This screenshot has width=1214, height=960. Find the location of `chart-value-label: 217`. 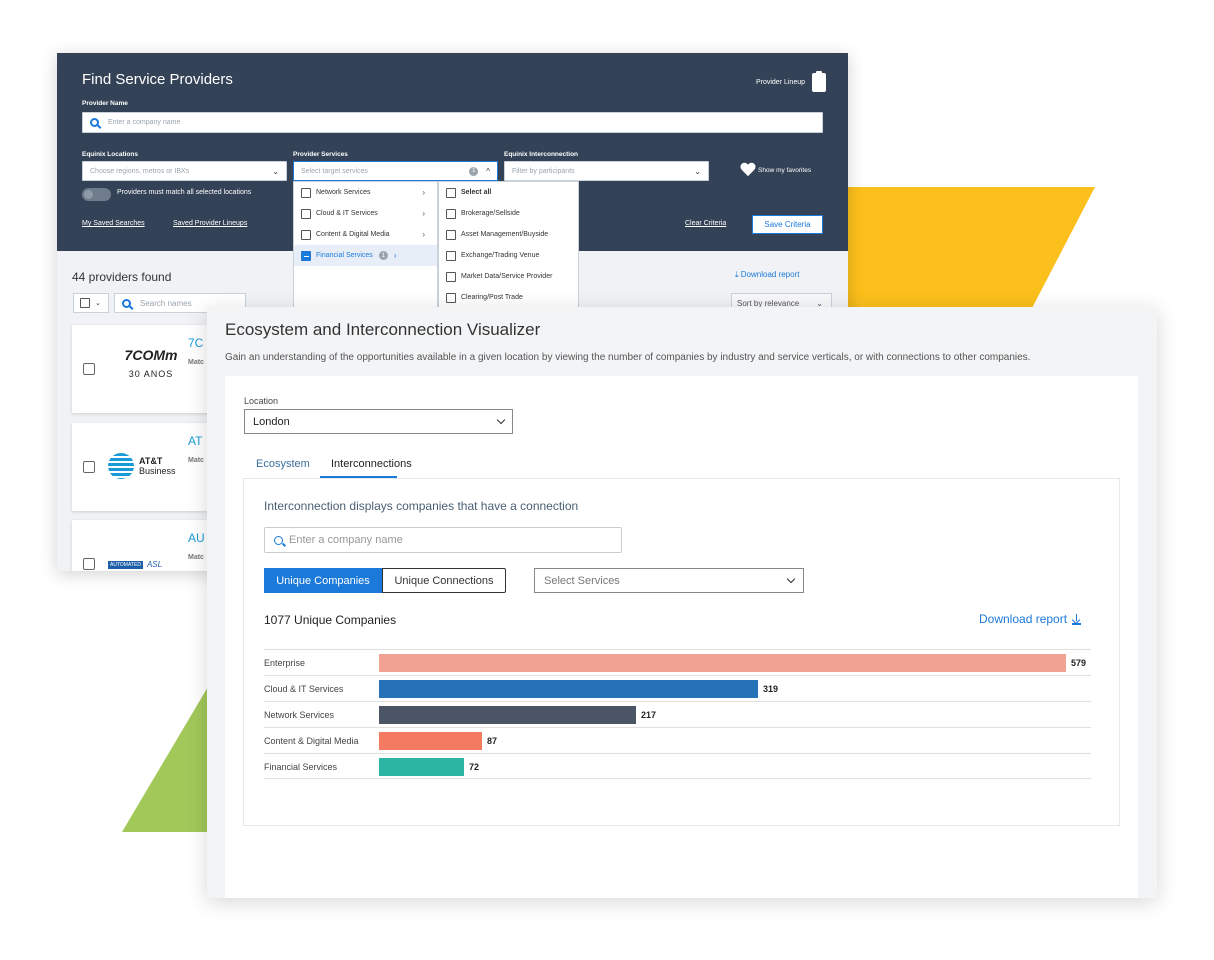

chart-value-label: 217 is located at coordinates (649, 715).